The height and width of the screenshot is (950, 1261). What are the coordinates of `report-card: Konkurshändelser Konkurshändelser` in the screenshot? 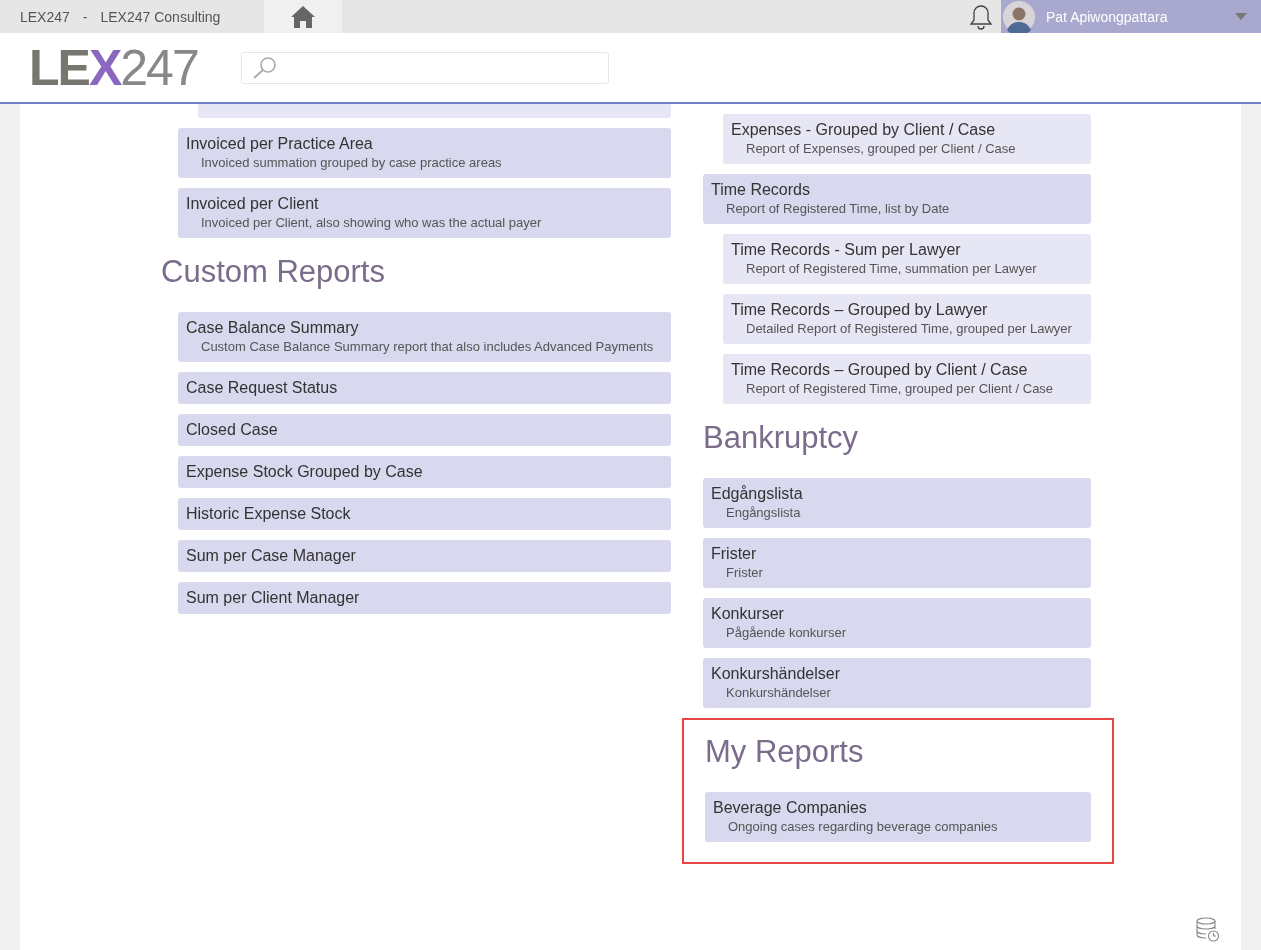 It's located at (897, 683).